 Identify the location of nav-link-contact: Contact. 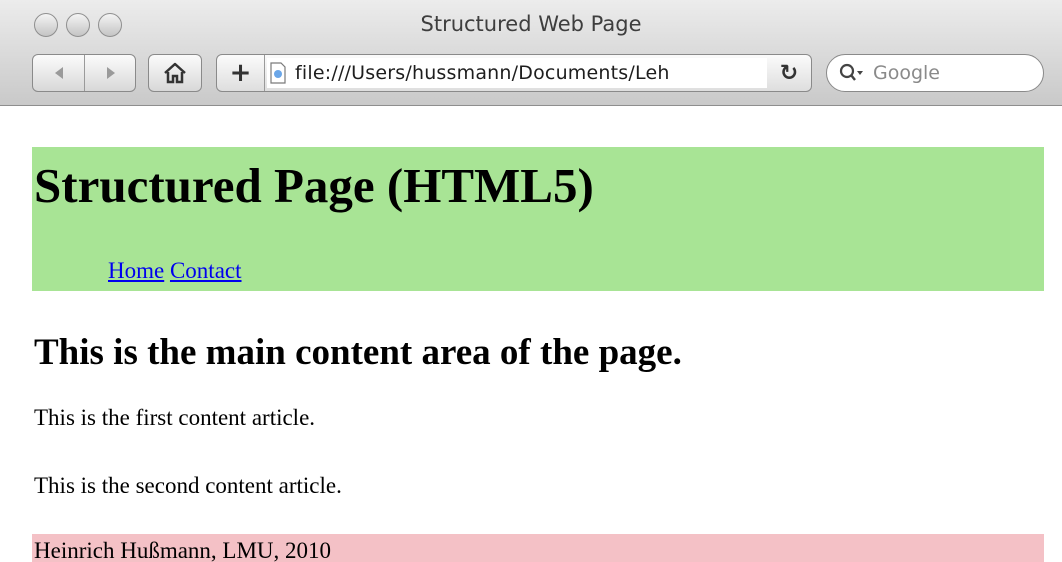
(206, 270).